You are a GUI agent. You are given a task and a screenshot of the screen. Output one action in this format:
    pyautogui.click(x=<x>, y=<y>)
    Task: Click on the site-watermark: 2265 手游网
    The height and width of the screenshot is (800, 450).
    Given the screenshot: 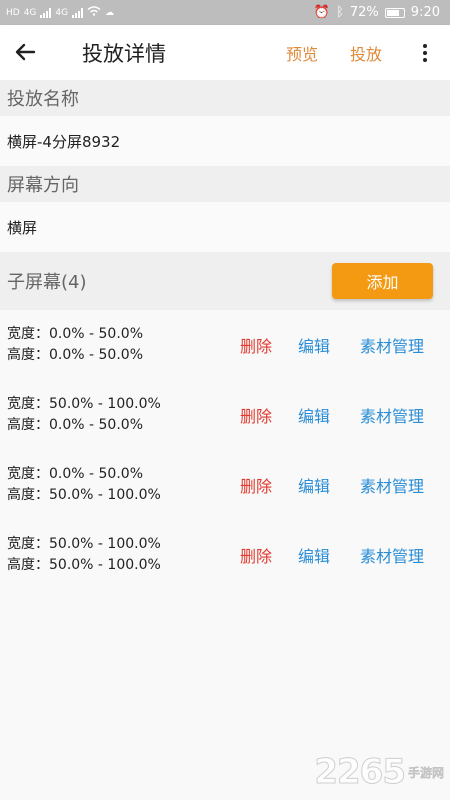 What is the action you would take?
    pyautogui.click(x=379, y=772)
    